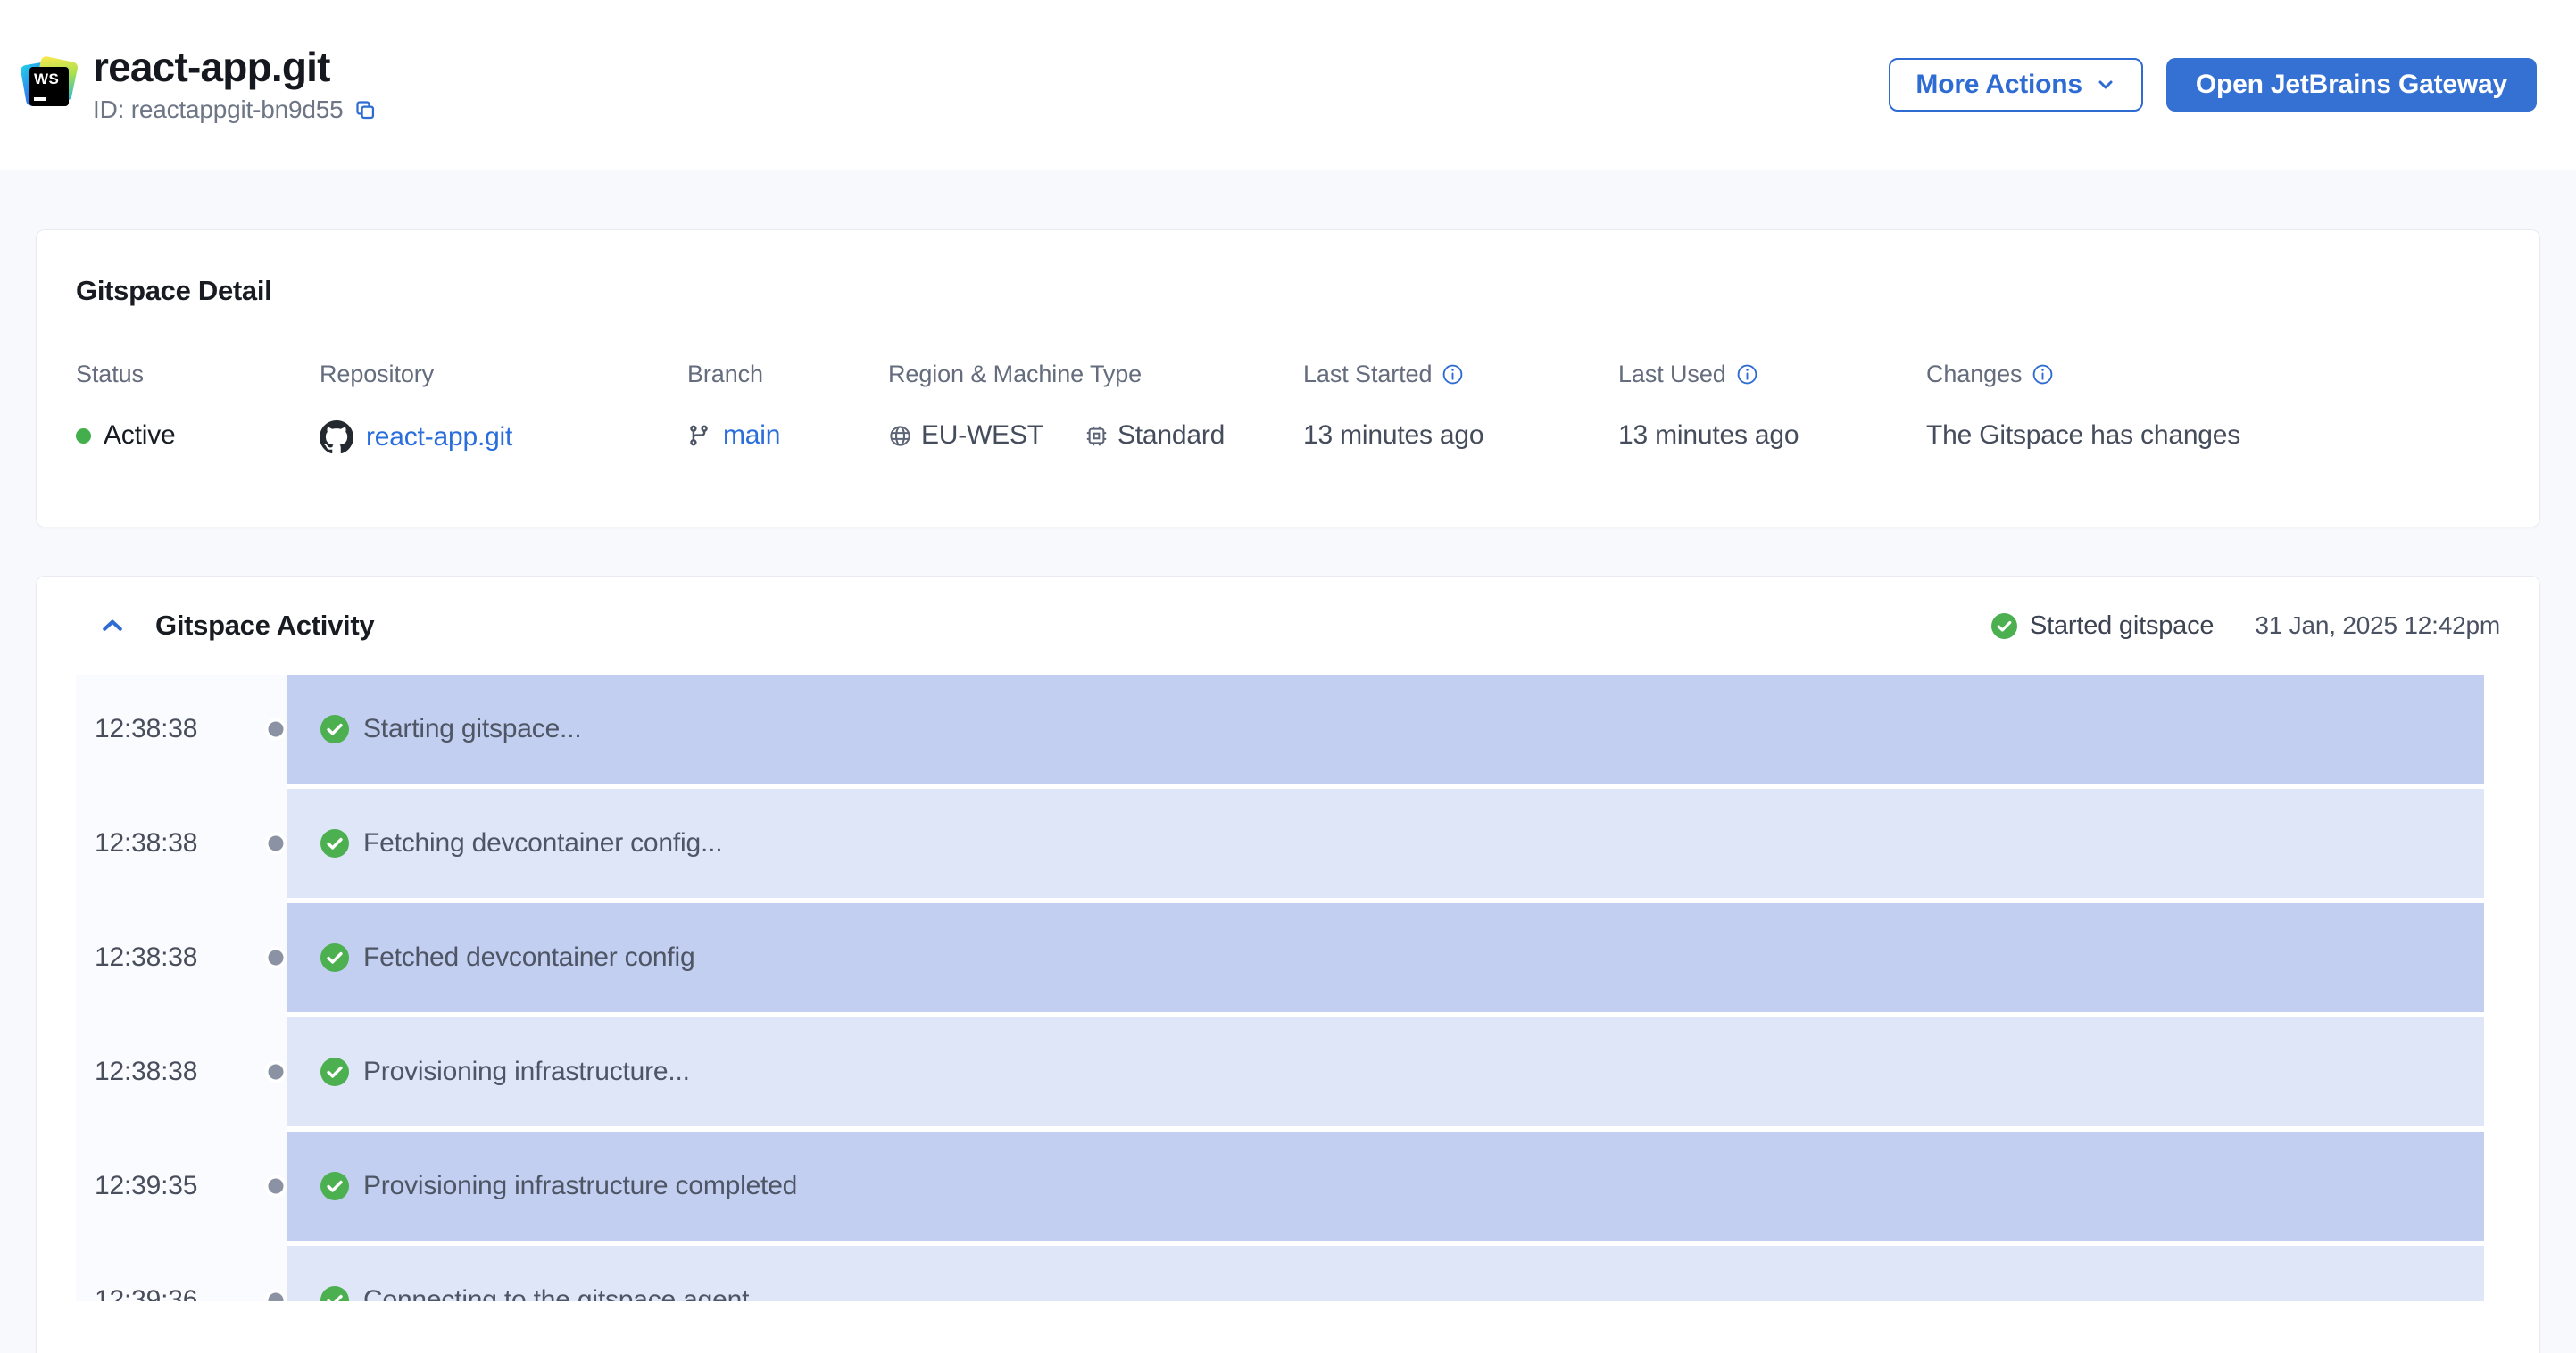  I want to click on copy-icon, so click(365, 110).